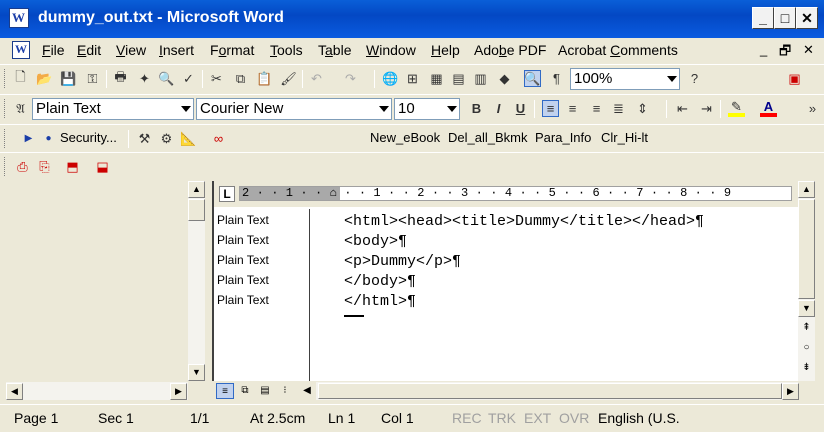 This screenshot has height=432, width=824. Describe the element at coordinates (232, 50) in the screenshot. I see `menu-format: Format` at that location.